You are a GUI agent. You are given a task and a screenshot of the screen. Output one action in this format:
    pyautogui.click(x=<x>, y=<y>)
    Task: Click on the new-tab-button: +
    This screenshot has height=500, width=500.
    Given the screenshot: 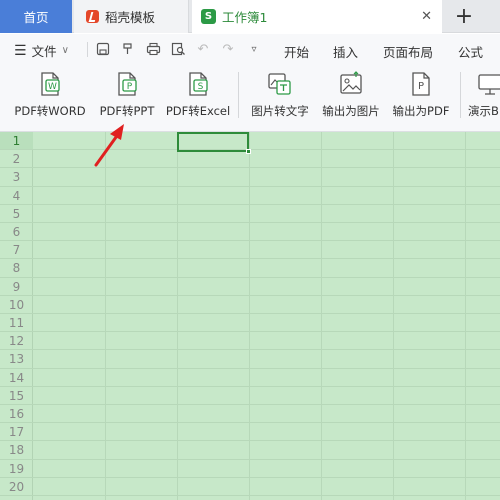 What is the action you would take?
    pyautogui.click(x=464, y=16)
    